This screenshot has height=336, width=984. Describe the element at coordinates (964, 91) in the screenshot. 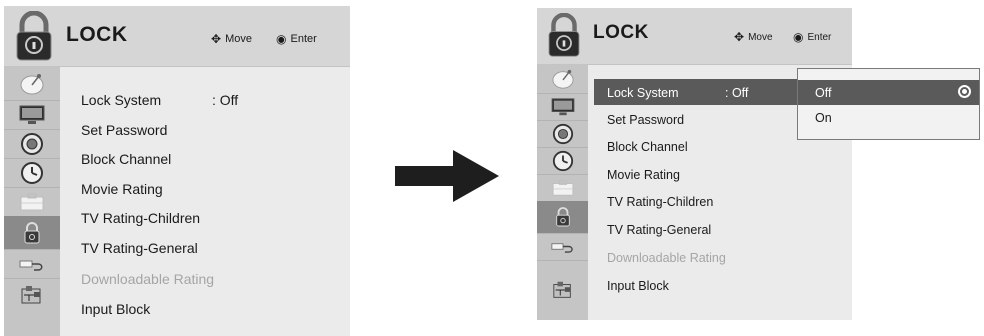

I see `radio-selected-icon` at that location.